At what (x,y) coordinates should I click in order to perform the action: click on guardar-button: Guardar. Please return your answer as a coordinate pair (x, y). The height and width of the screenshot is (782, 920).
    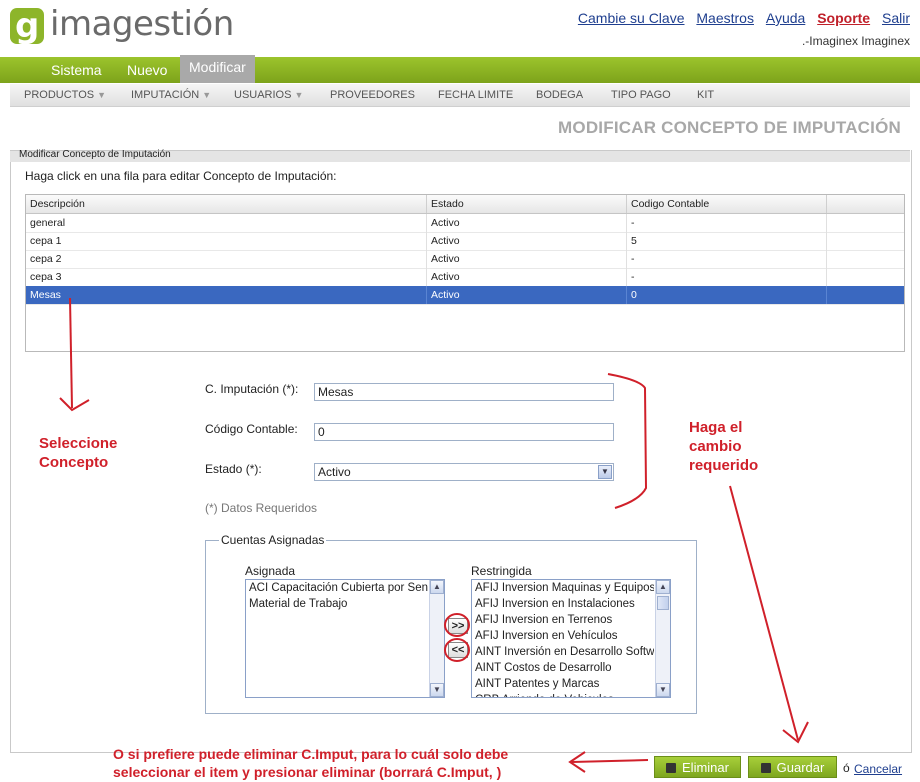
    Looking at the image, I should click on (792, 767).